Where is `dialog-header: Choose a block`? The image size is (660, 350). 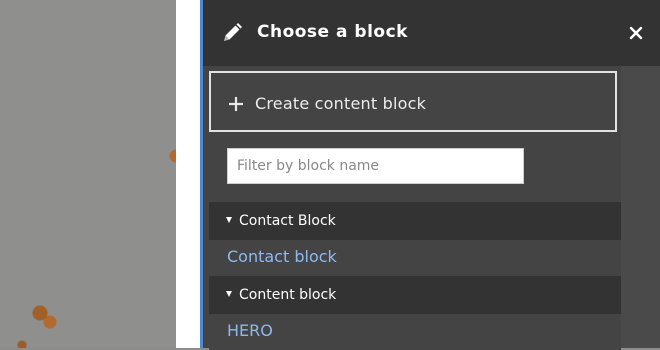 dialog-header: Choose a block is located at coordinates (431, 33).